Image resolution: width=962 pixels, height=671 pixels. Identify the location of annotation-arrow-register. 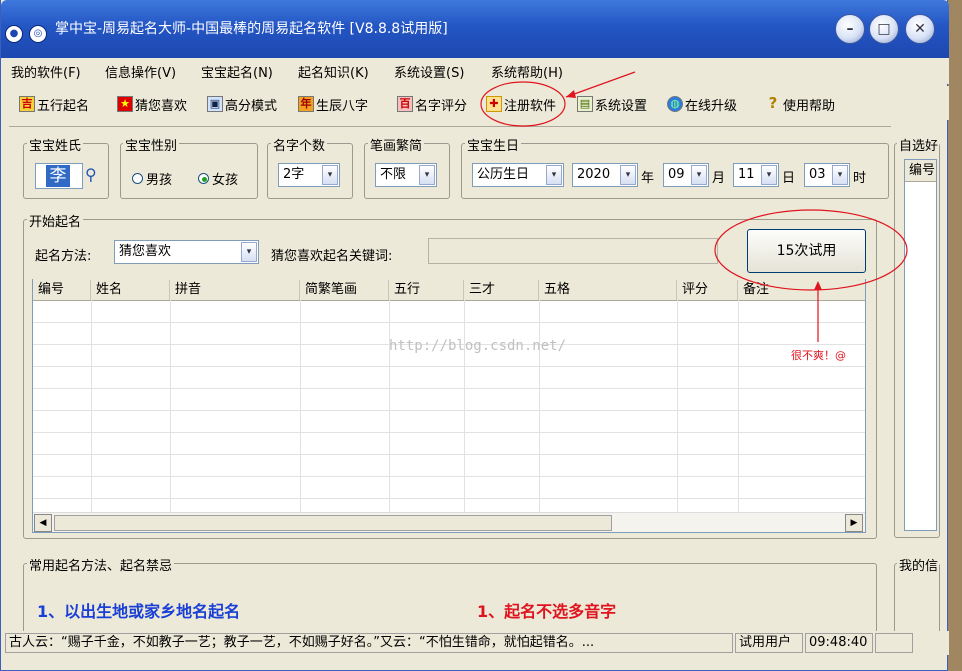
(600, 84).